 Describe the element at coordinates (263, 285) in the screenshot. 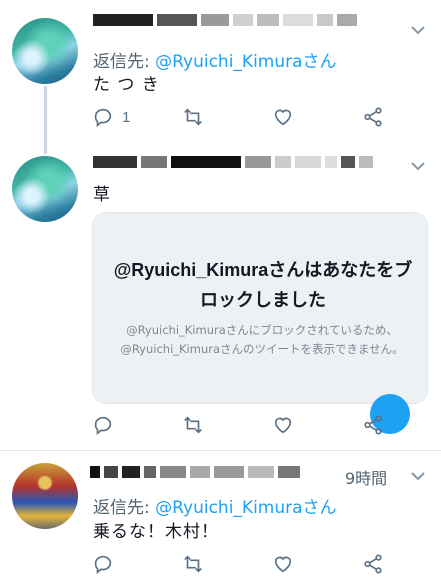

I see `blocked-notice-title: @Ryuichi_Kimuraさんはあなたをブロックしました` at that location.